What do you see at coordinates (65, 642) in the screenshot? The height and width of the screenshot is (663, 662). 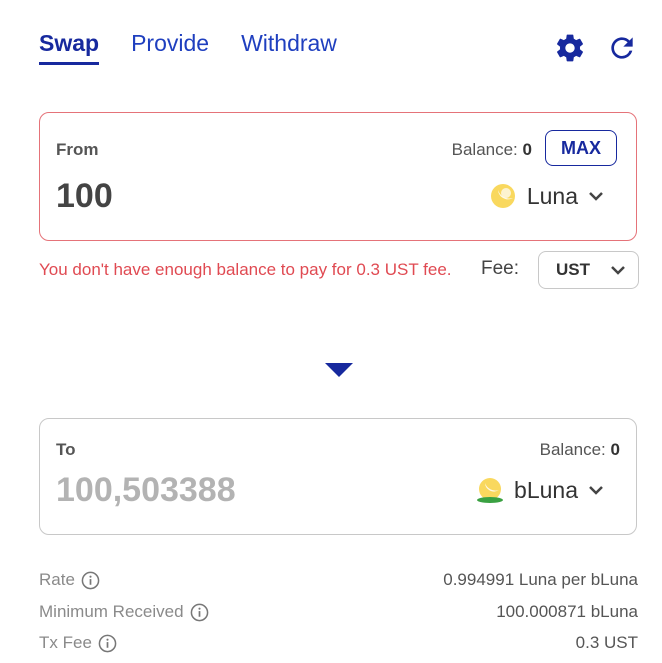 I see `tx-fee-label: Tx Fee` at bounding box center [65, 642].